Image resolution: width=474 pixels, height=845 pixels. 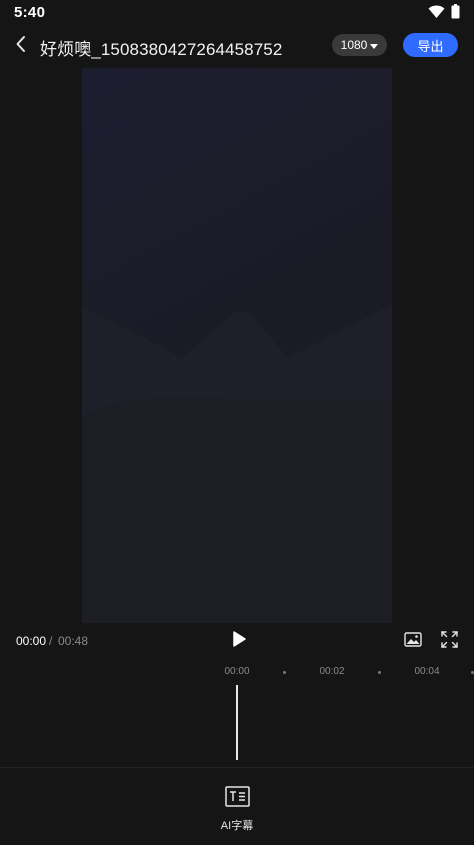 I want to click on play-icon, so click(x=239, y=641).